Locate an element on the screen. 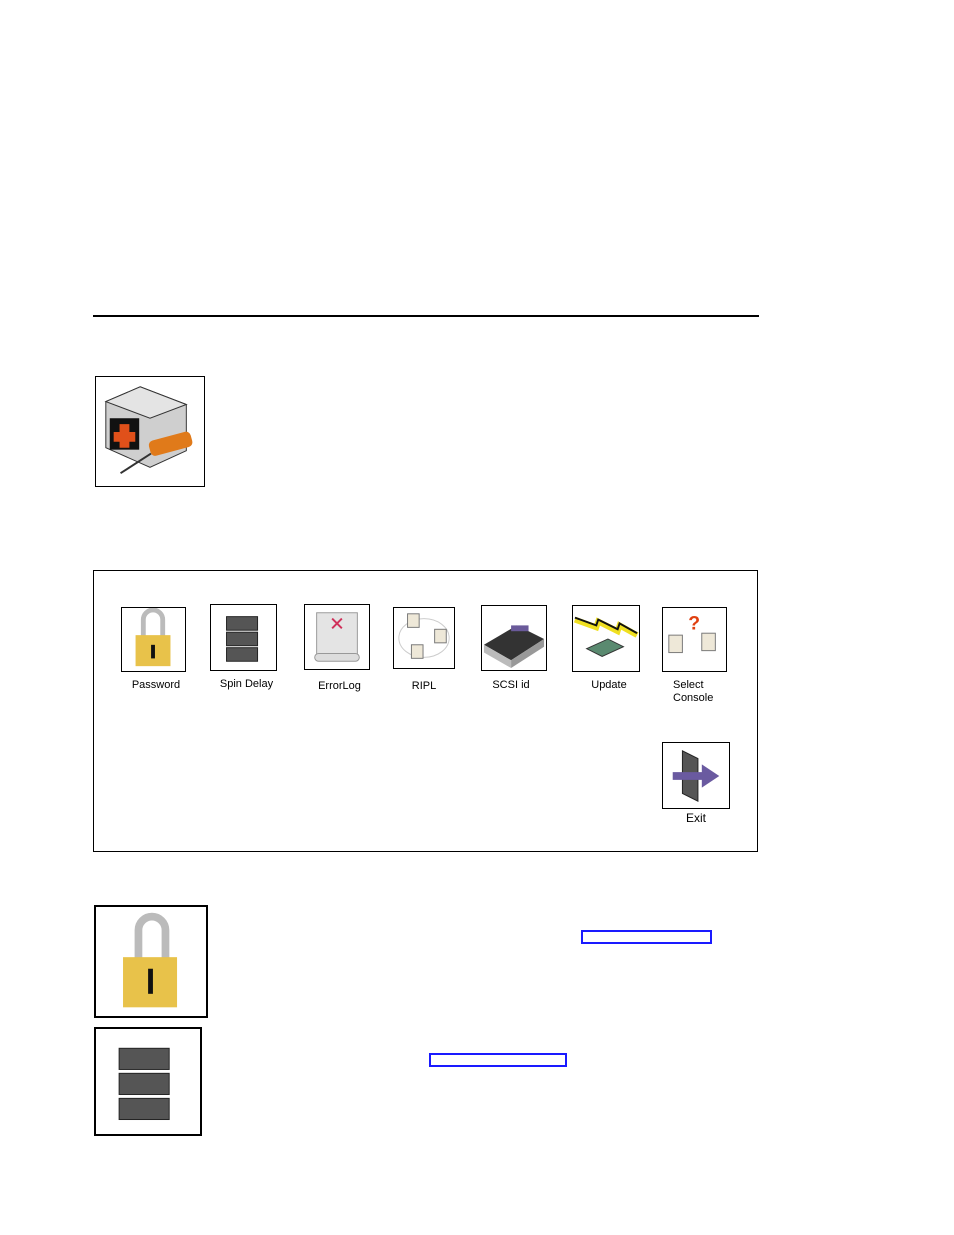 The width and height of the screenshot is (954, 1235). select-console-button: ? is located at coordinates (694, 639).